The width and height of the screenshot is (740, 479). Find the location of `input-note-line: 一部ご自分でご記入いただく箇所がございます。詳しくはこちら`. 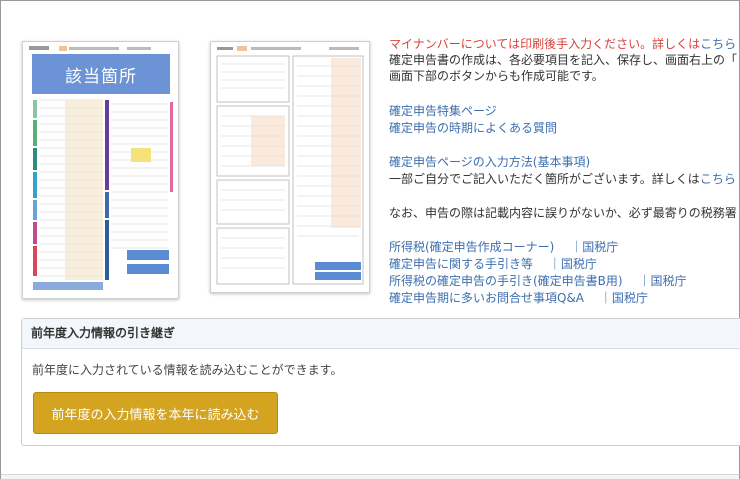

input-note-line: 一部ご自分でご記入いただく箇所がございます。詳しくはこちら is located at coordinates (562, 179).